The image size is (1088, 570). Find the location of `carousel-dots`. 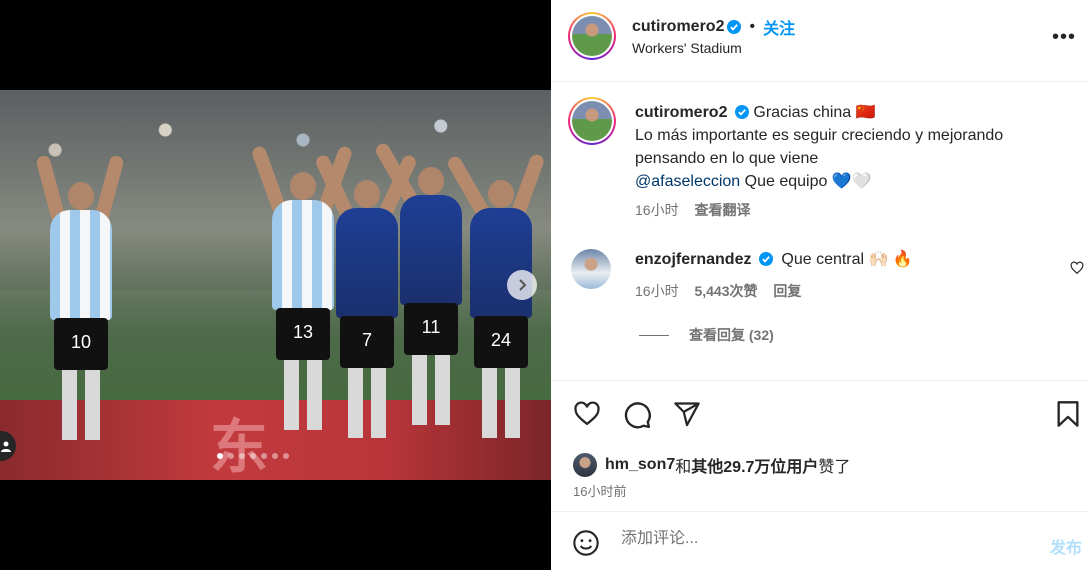

carousel-dots is located at coordinates (253, 456).